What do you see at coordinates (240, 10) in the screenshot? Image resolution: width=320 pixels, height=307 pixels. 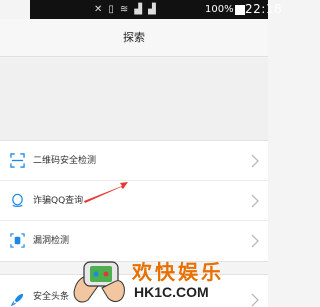 I see `battery-icon` at bounding box center [240, 10].